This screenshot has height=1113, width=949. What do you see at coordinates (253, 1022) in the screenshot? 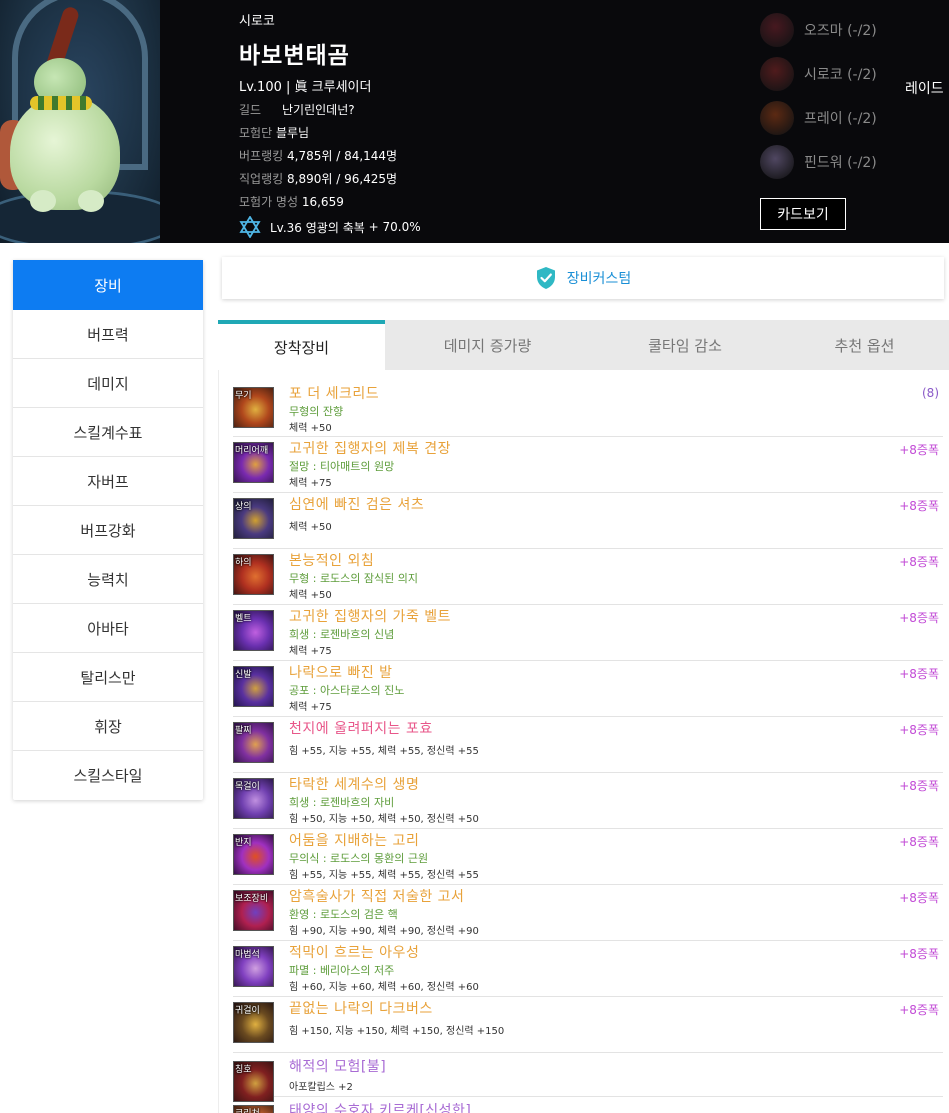
I see `equipment-item-icon: 귀걸이` at bounding box center [253, 1022].